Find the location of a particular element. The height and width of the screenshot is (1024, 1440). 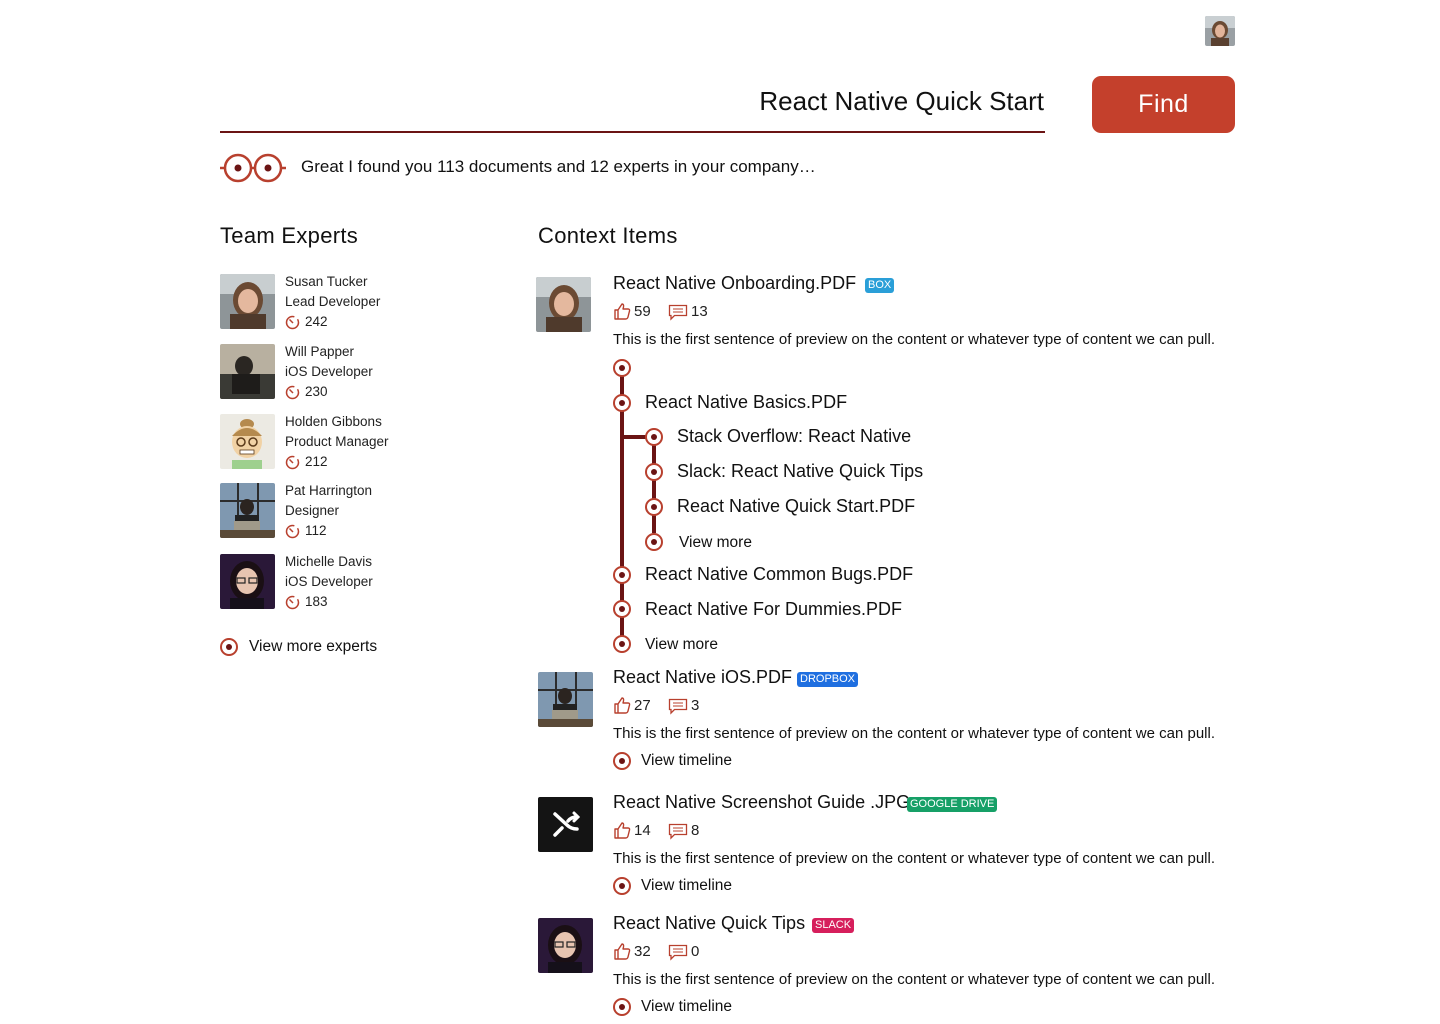

timeline-item-label: React Native Basics.PDF is located at coordinates (746, 402).